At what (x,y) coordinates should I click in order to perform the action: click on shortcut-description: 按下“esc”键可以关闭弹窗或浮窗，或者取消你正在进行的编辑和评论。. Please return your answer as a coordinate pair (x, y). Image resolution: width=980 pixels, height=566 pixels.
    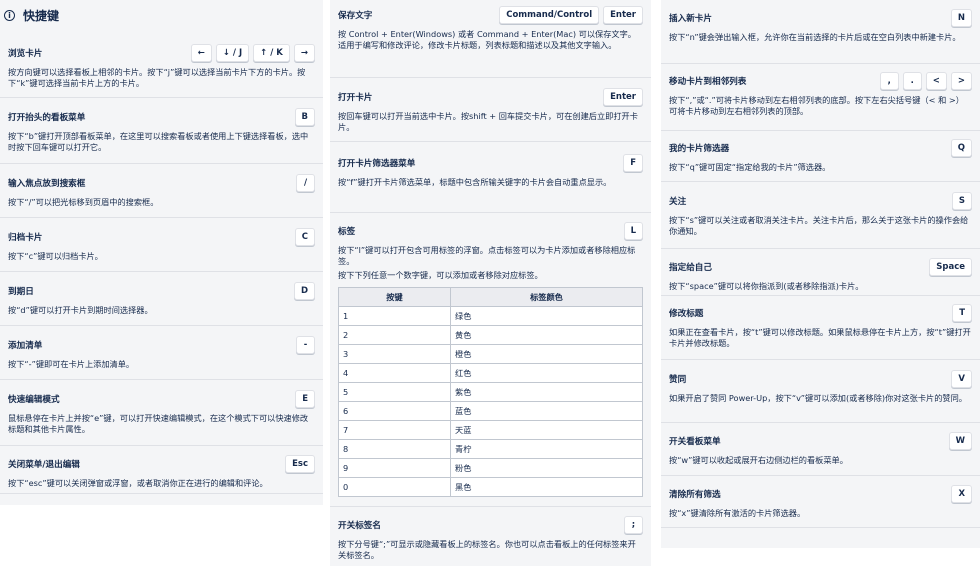
    Looking at the image, I should click on (138, 483).